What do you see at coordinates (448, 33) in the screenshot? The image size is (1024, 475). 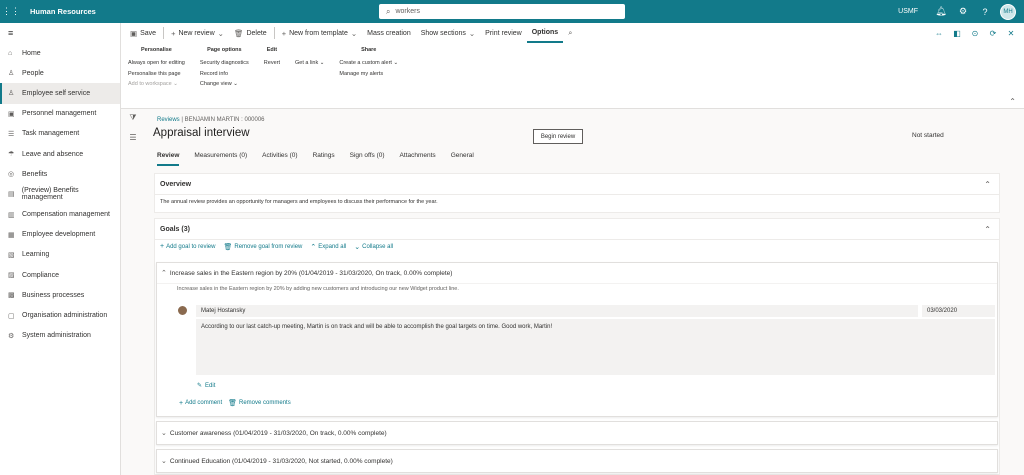 I see `show-sections-button: Show sections ⌄` at bounding box center [448, 33].